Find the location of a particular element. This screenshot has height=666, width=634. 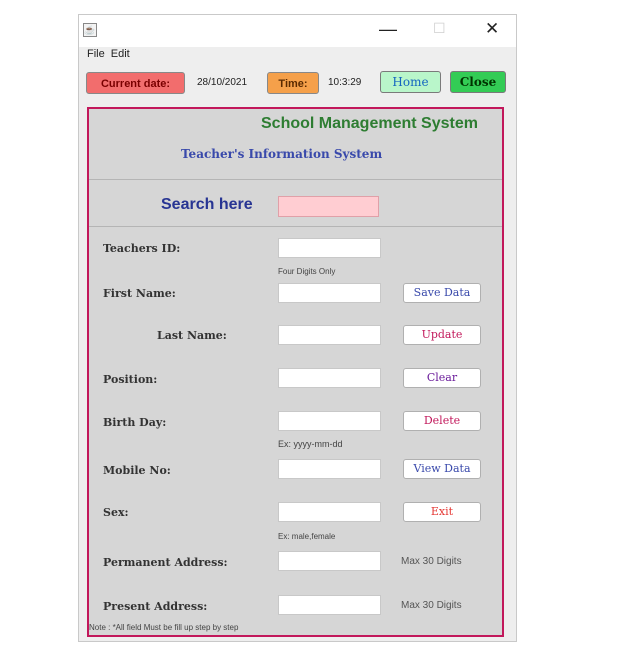

teacher-id-label: Teachers ID: is located at coordinates (142, 248).